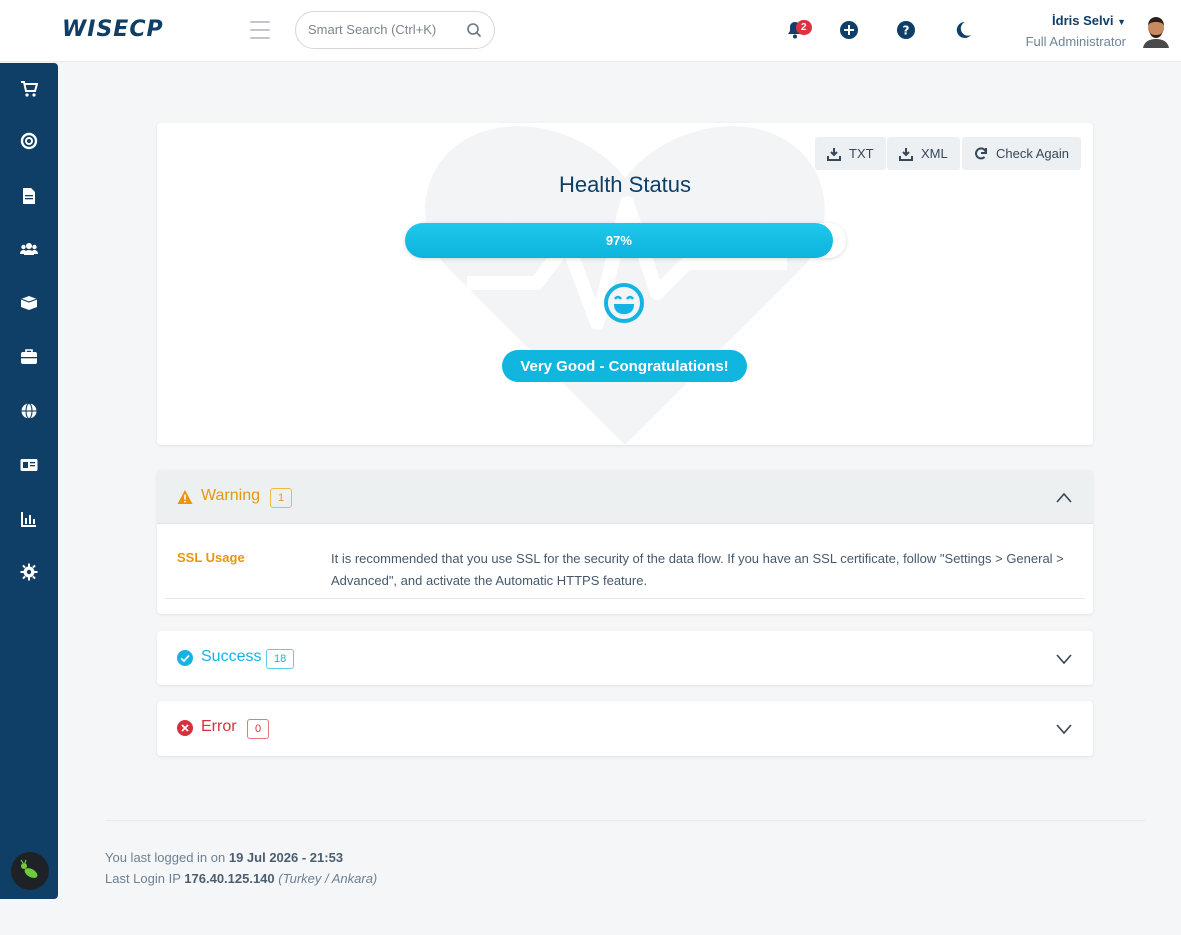 This screenshot has width=1181, height=935. I want to click on gear-icon, so click(30, 573).